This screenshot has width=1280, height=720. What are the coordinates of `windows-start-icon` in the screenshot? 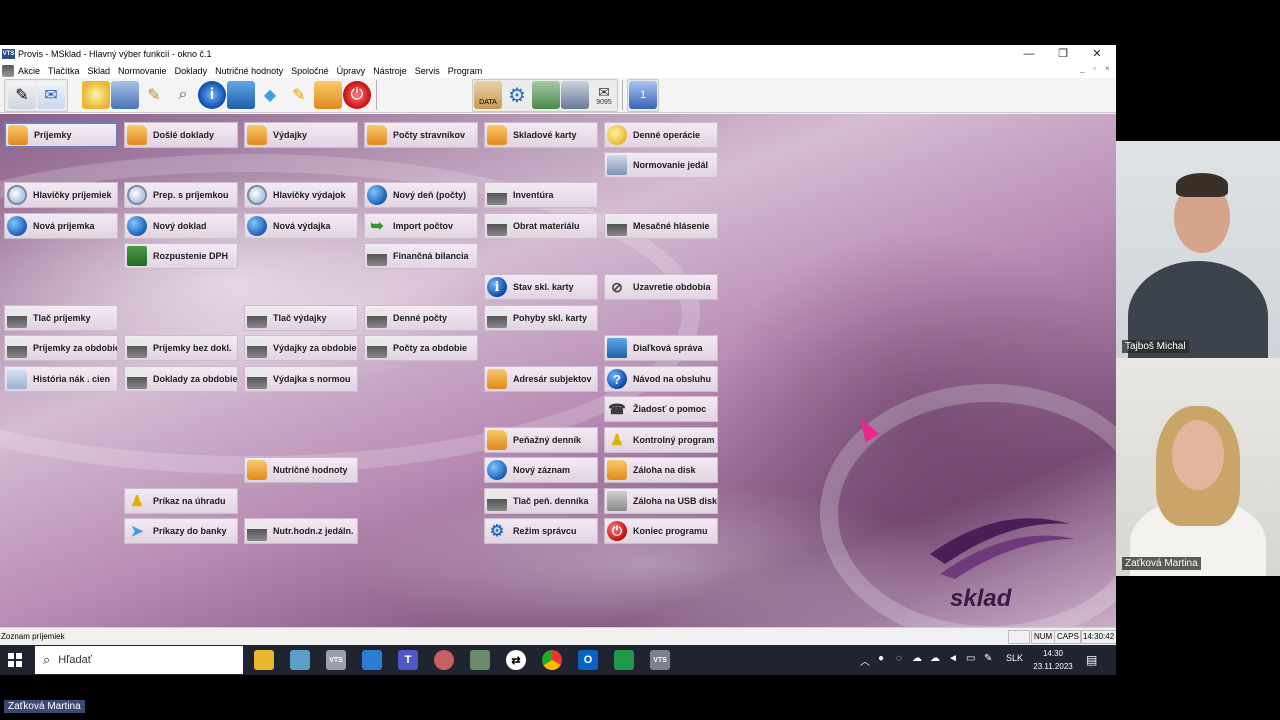 It's located at (15, 660).